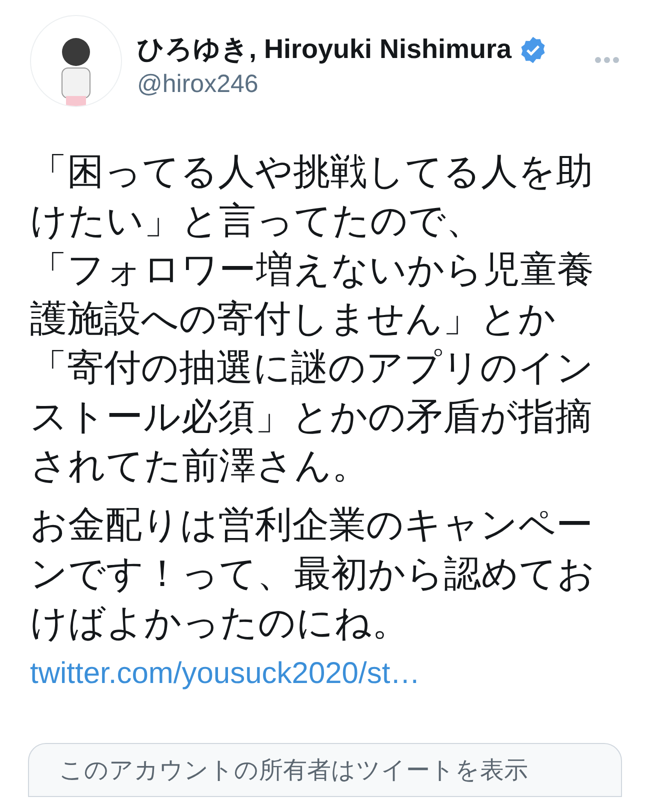 The height and width of the screenshot is (802, 650). Describe the element at coordinates (365, 84) in the screenshot. I see `author-handle: @hirox246` at that location.